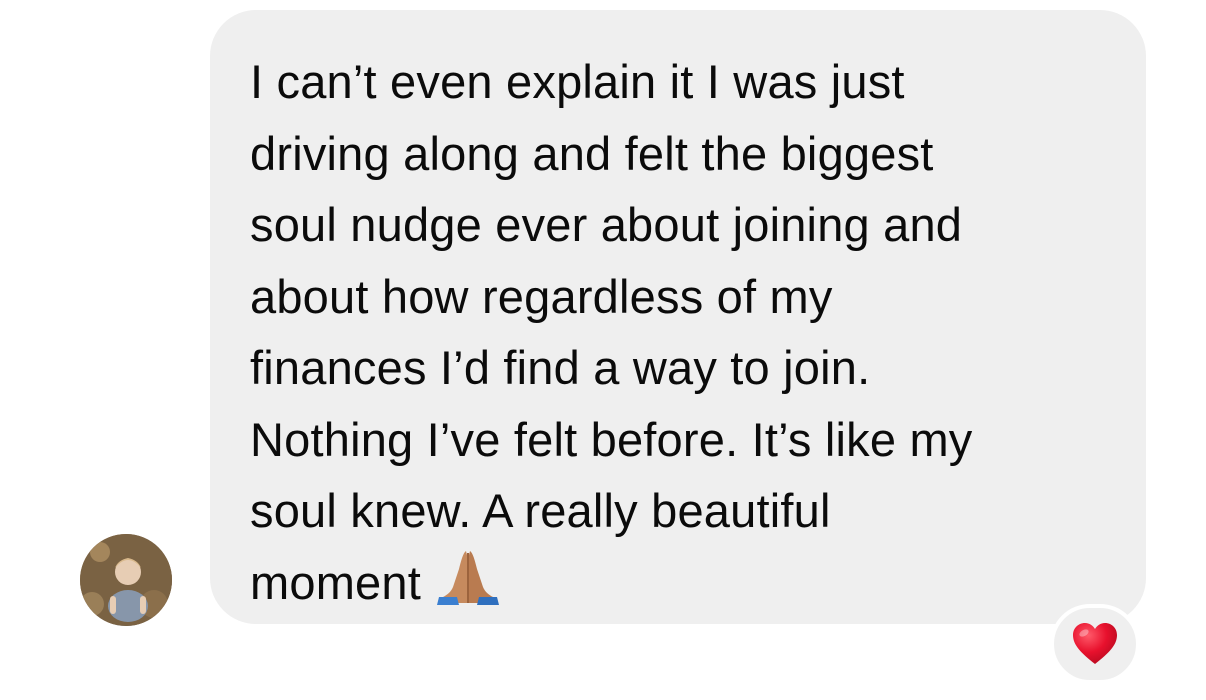  What do you see at coordinates (560, 367) in the screenshot?
I see `message-line: finances I’d find a way to join.` at bounding box center [560, 367].